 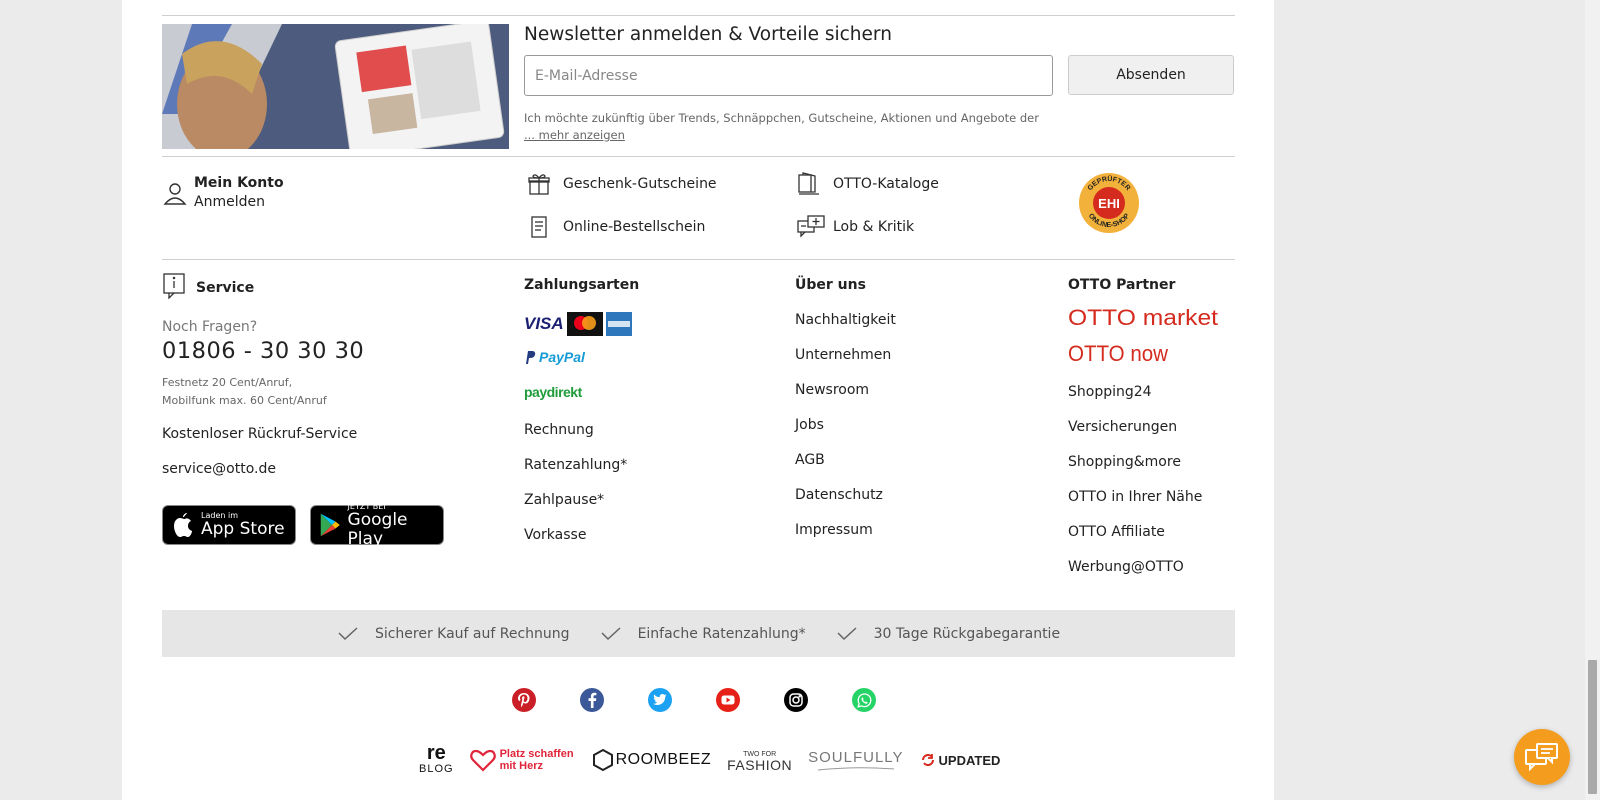 I want to click on updated-label: UPDATED, so click(x=969, y=760).